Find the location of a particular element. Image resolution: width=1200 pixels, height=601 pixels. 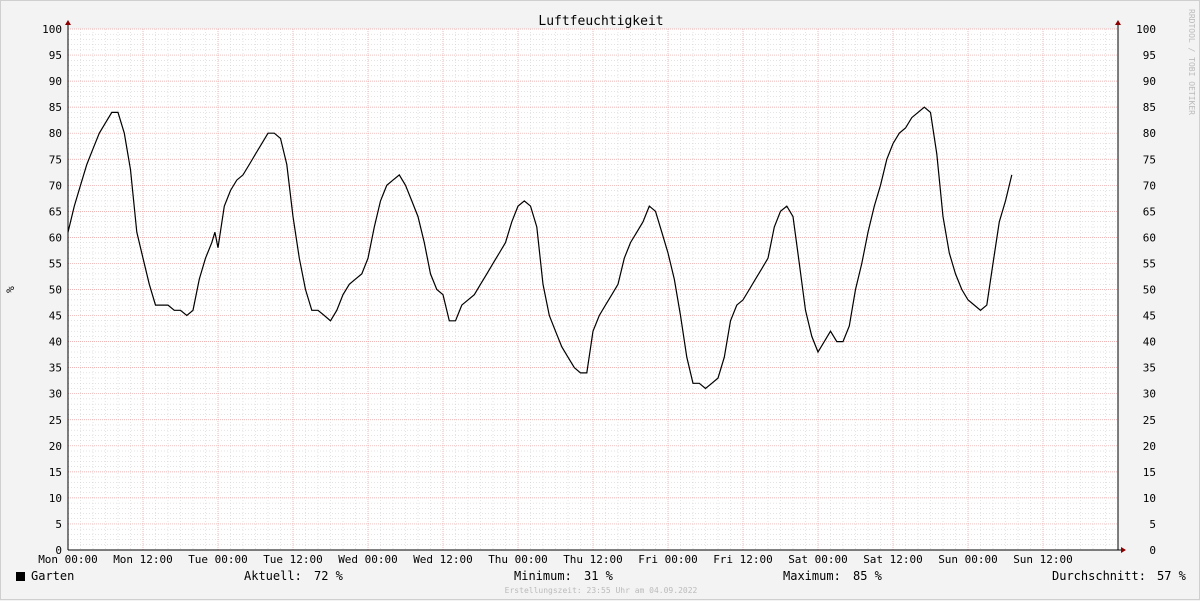

y-tick-label-right: 95 is located at coordinates (1149, 55).